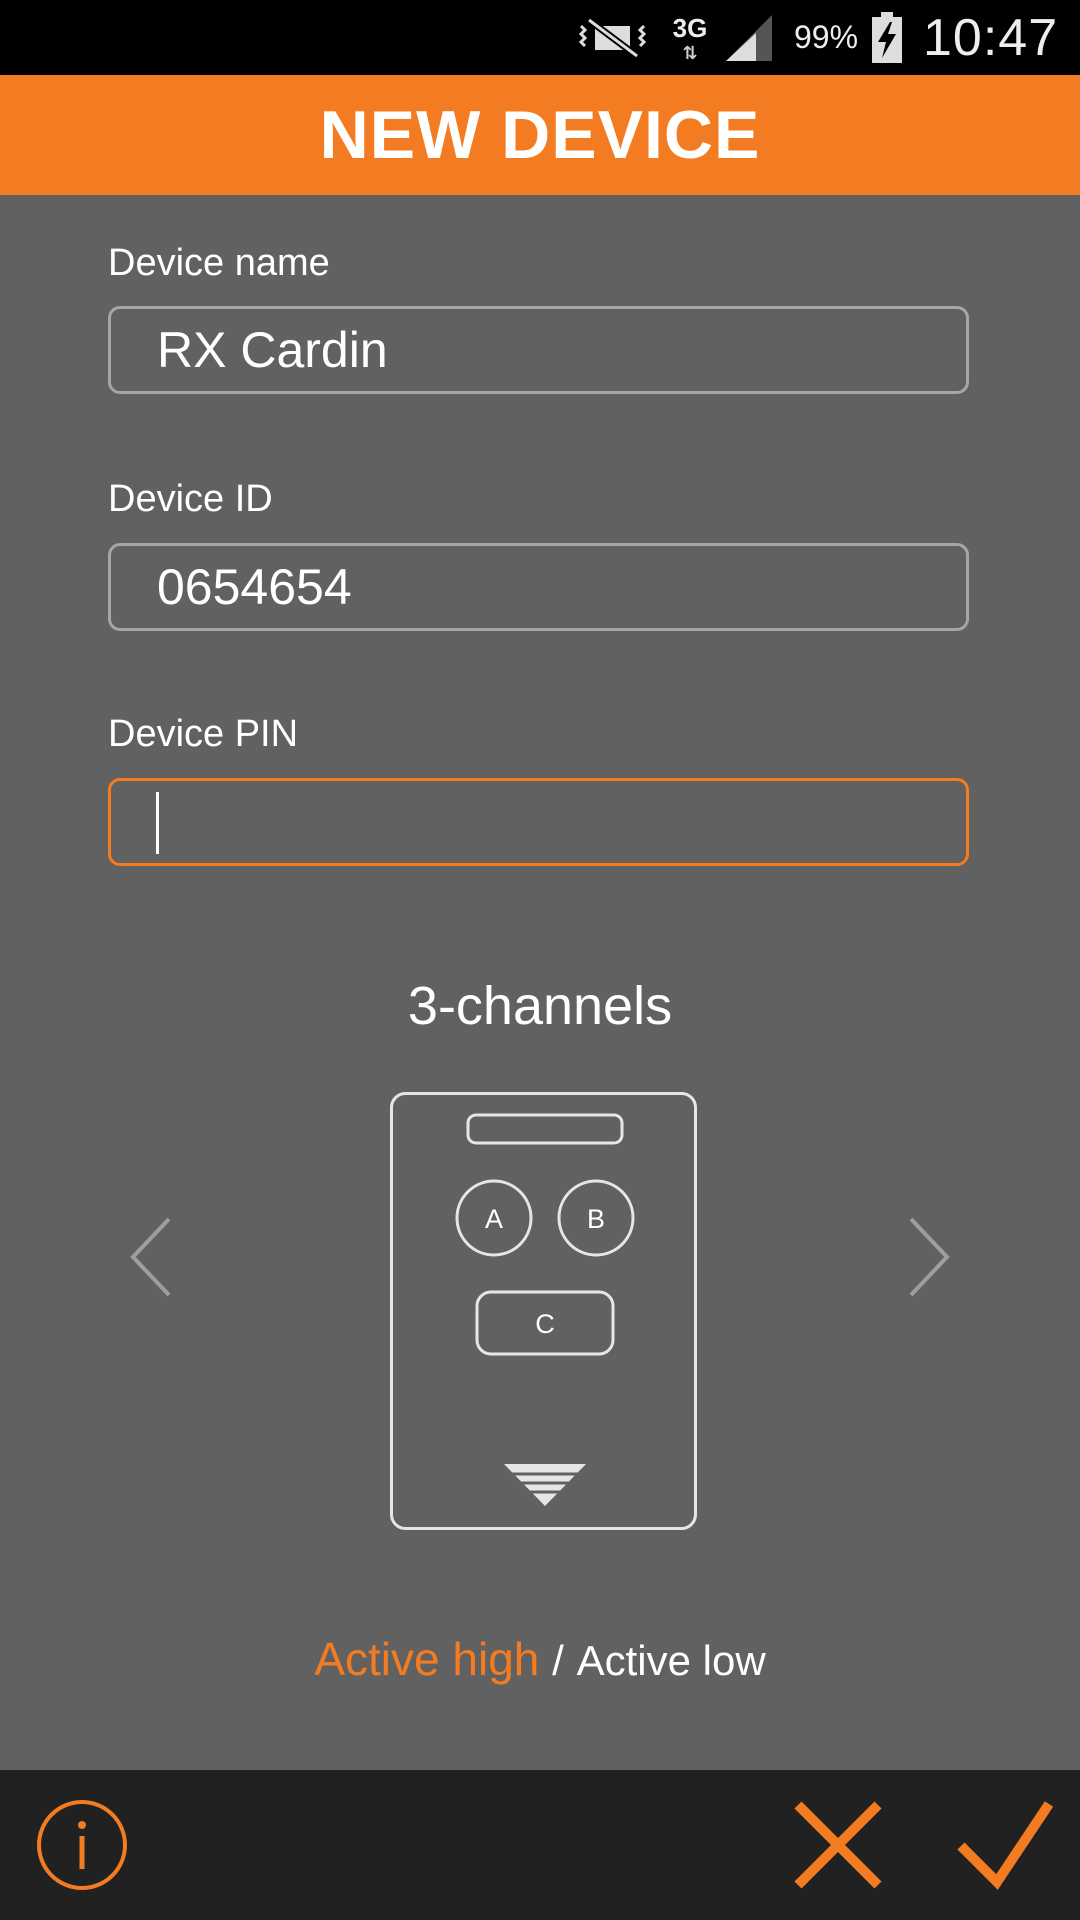  What do you see at coordinates (203, 734) in the screenshot?
I see `device-pin-label: Device PIN` at bounding box center [203, 734].